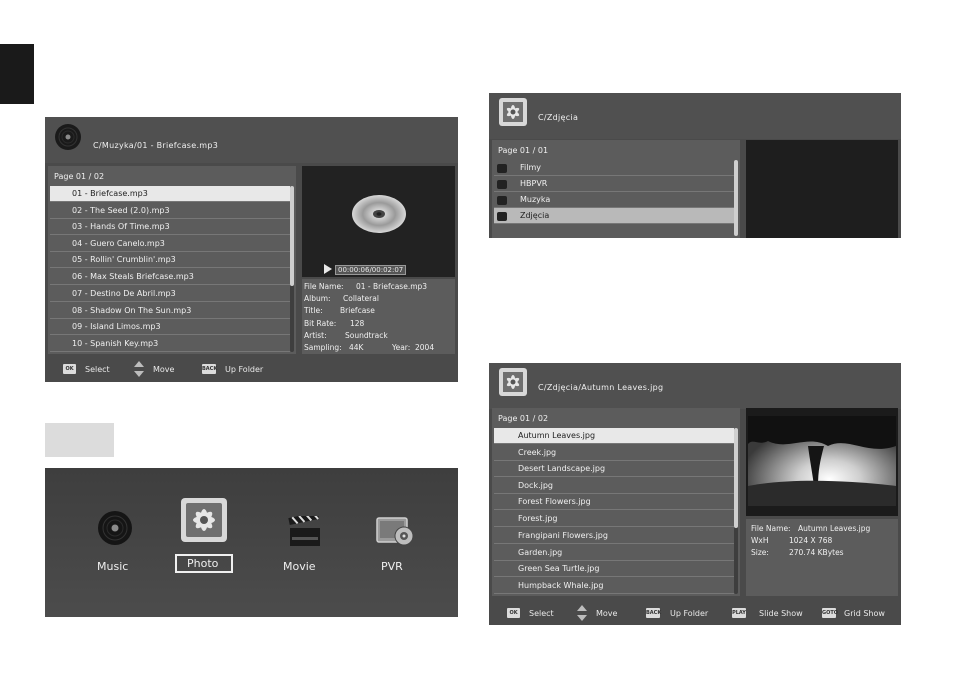 This screenshot has height=676, width=953. Describe the element at coordinates (781, 613) in the screenshot. I see `slide-show-label: Slide Show` at that location.